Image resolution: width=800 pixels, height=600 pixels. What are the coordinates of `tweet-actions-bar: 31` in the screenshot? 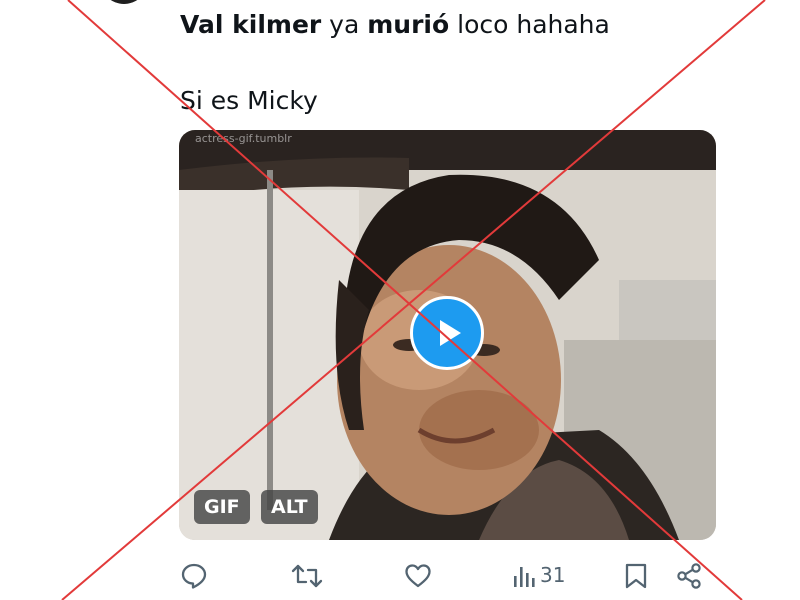 It's located at (400, 576).